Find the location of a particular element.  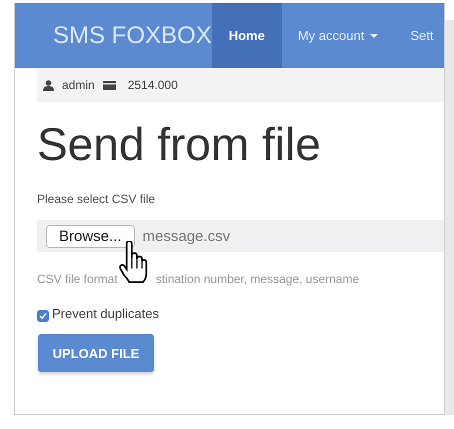

nav-item: Sett is located at coordinates (419, 35).